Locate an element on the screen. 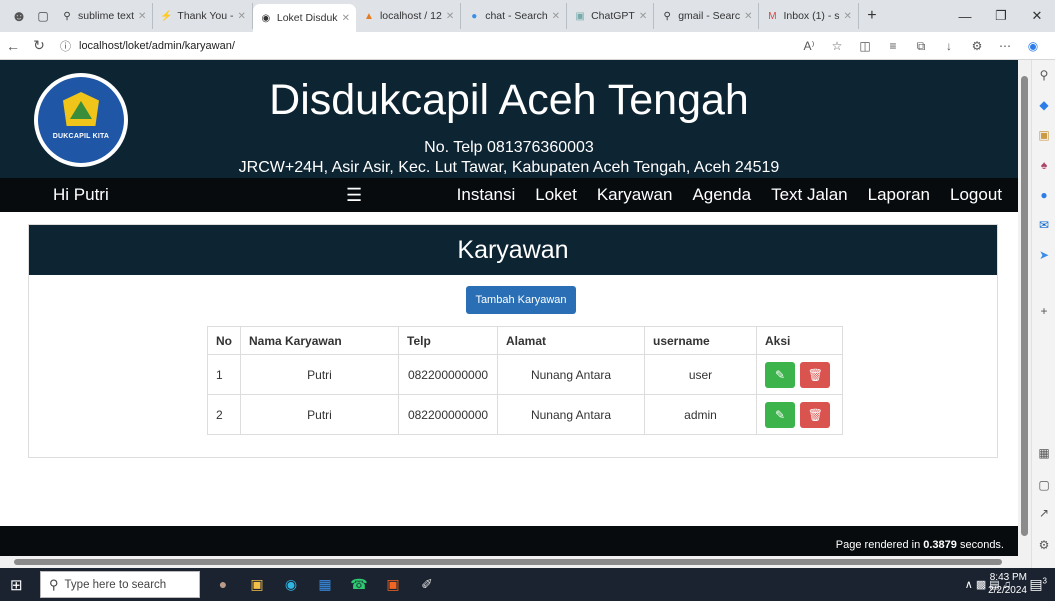 The image size is (1055, 601). settings-icon: ⚙ is located at coordinates (1043, 545).